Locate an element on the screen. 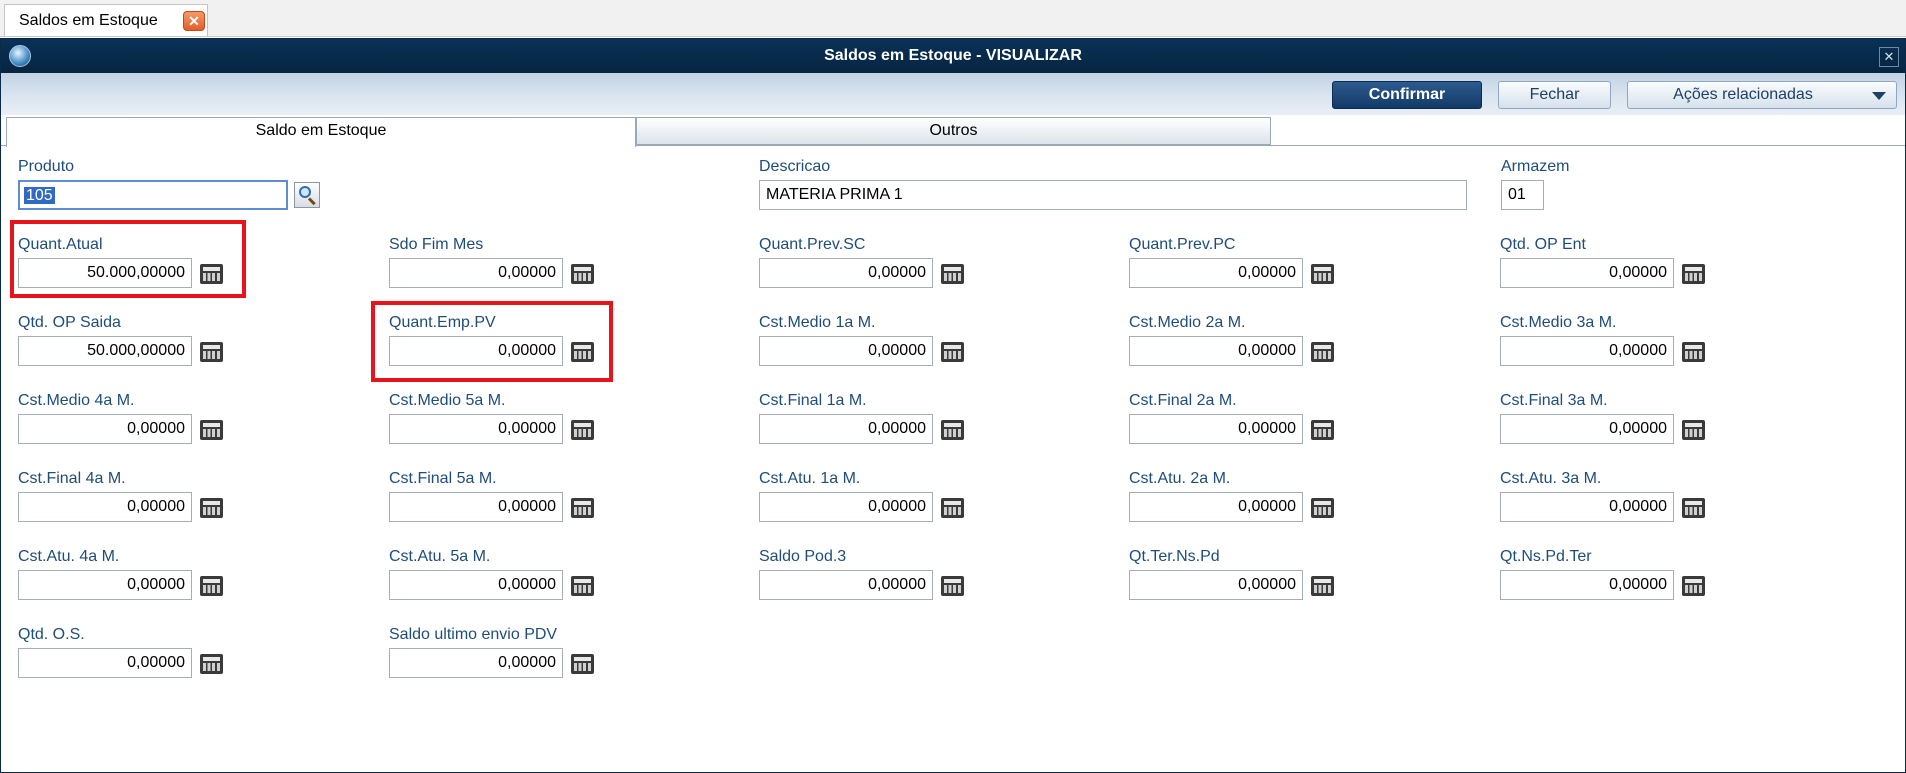 The image size is (1906, 773). highlight-quant-atual is located at coordinates (128, 259).